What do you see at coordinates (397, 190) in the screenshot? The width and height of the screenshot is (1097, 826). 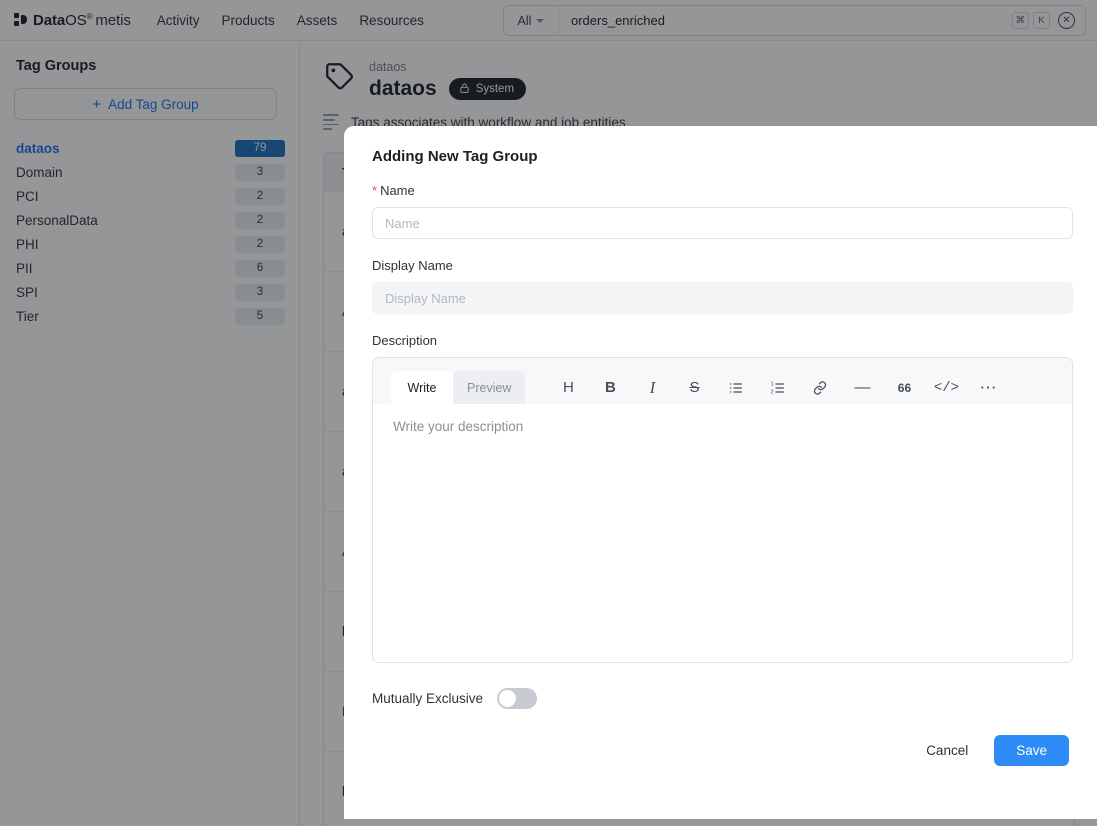 I see `name-label-text: Name` at bounding box center [397, 190].